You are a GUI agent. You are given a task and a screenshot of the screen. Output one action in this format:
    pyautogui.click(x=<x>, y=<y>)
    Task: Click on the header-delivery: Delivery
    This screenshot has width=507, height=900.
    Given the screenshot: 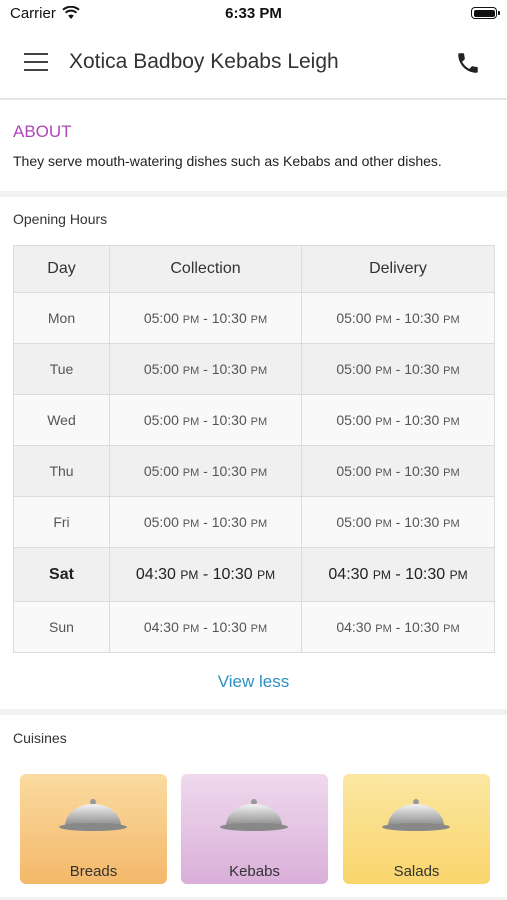 What is the action you would take?
    pyautogui.click(x=398, y=269)
    